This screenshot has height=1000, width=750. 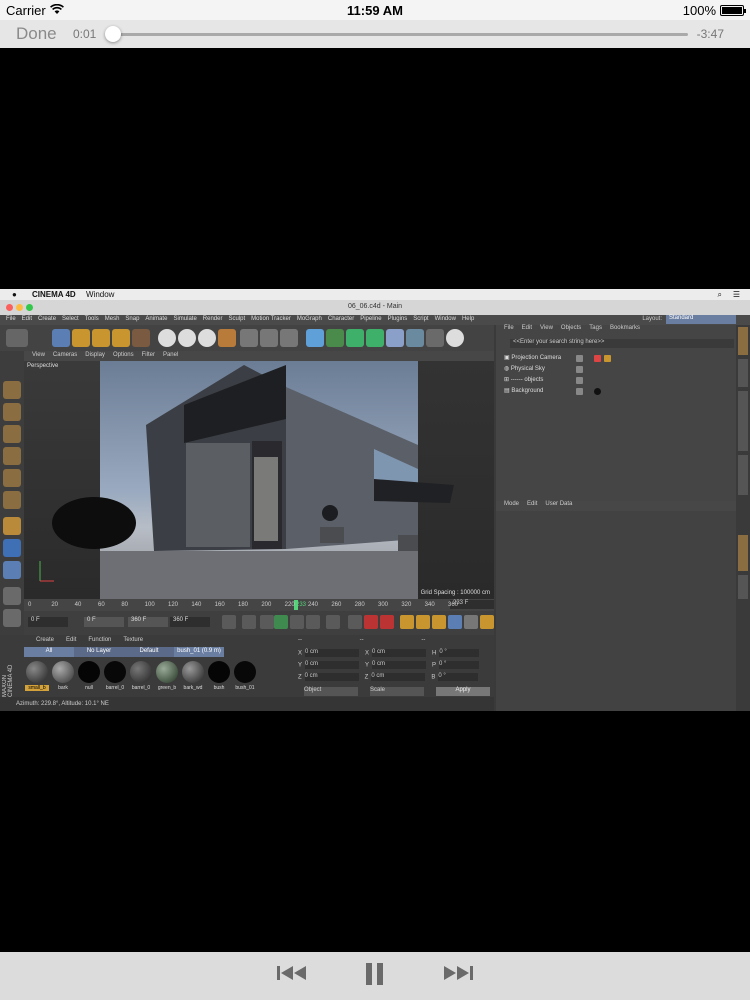 I want to click on material-label: bush, so click(x=219, y=688).